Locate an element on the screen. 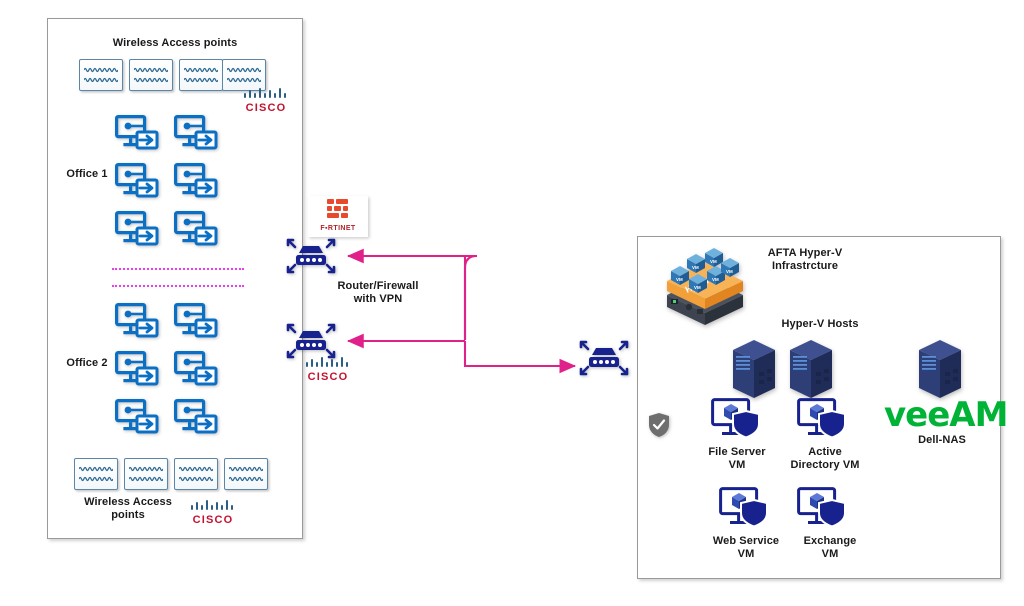 The height and width of the screenshot is (606, 1024). veeam-logo: veeAM is located at coordinates (946, 415).